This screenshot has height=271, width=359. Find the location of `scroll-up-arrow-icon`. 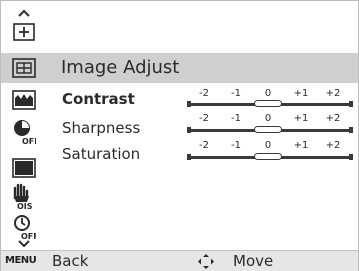

scroll-up-arrow-icon is located at coordinates (24, 13).